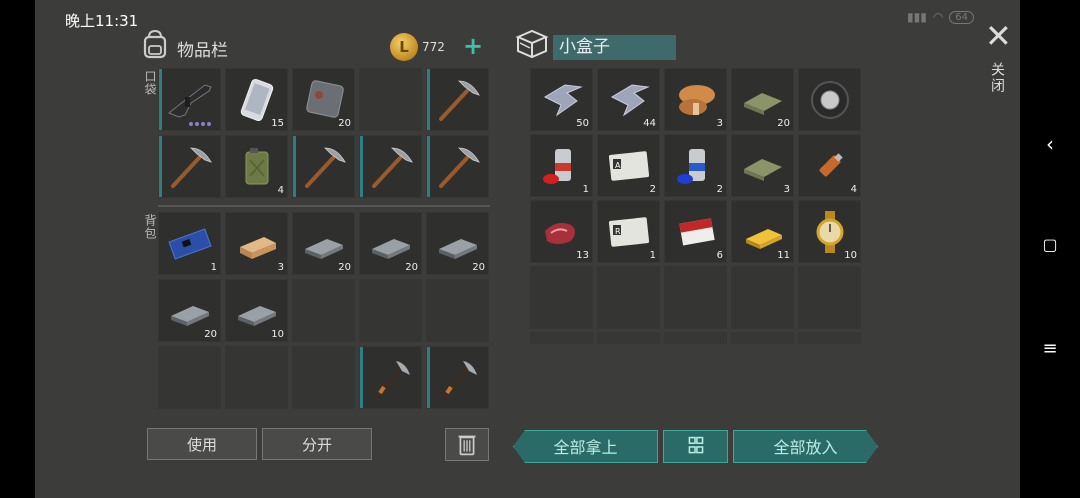 Image resolution: width=1080 pixels, height=498 pixels. I want to click on menu-nav-icon: ≡, so click(1050, 348).